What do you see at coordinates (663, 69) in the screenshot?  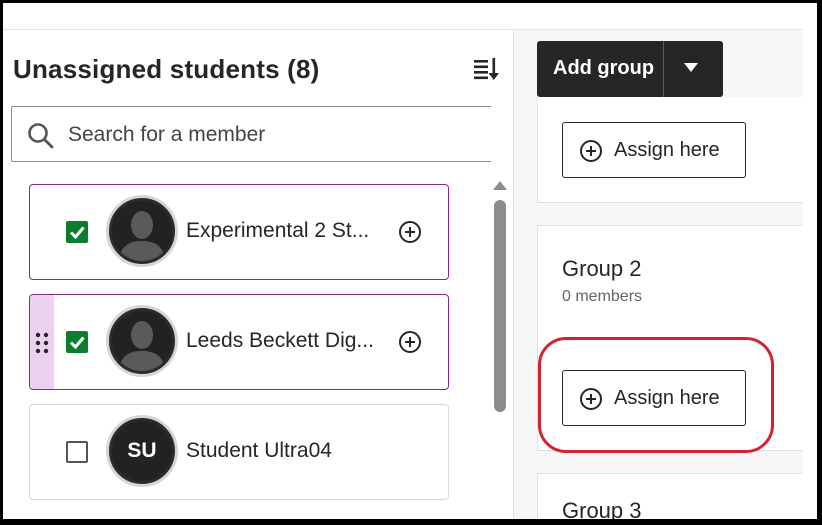 I see `button-separator` at bounding box center [663, 69].